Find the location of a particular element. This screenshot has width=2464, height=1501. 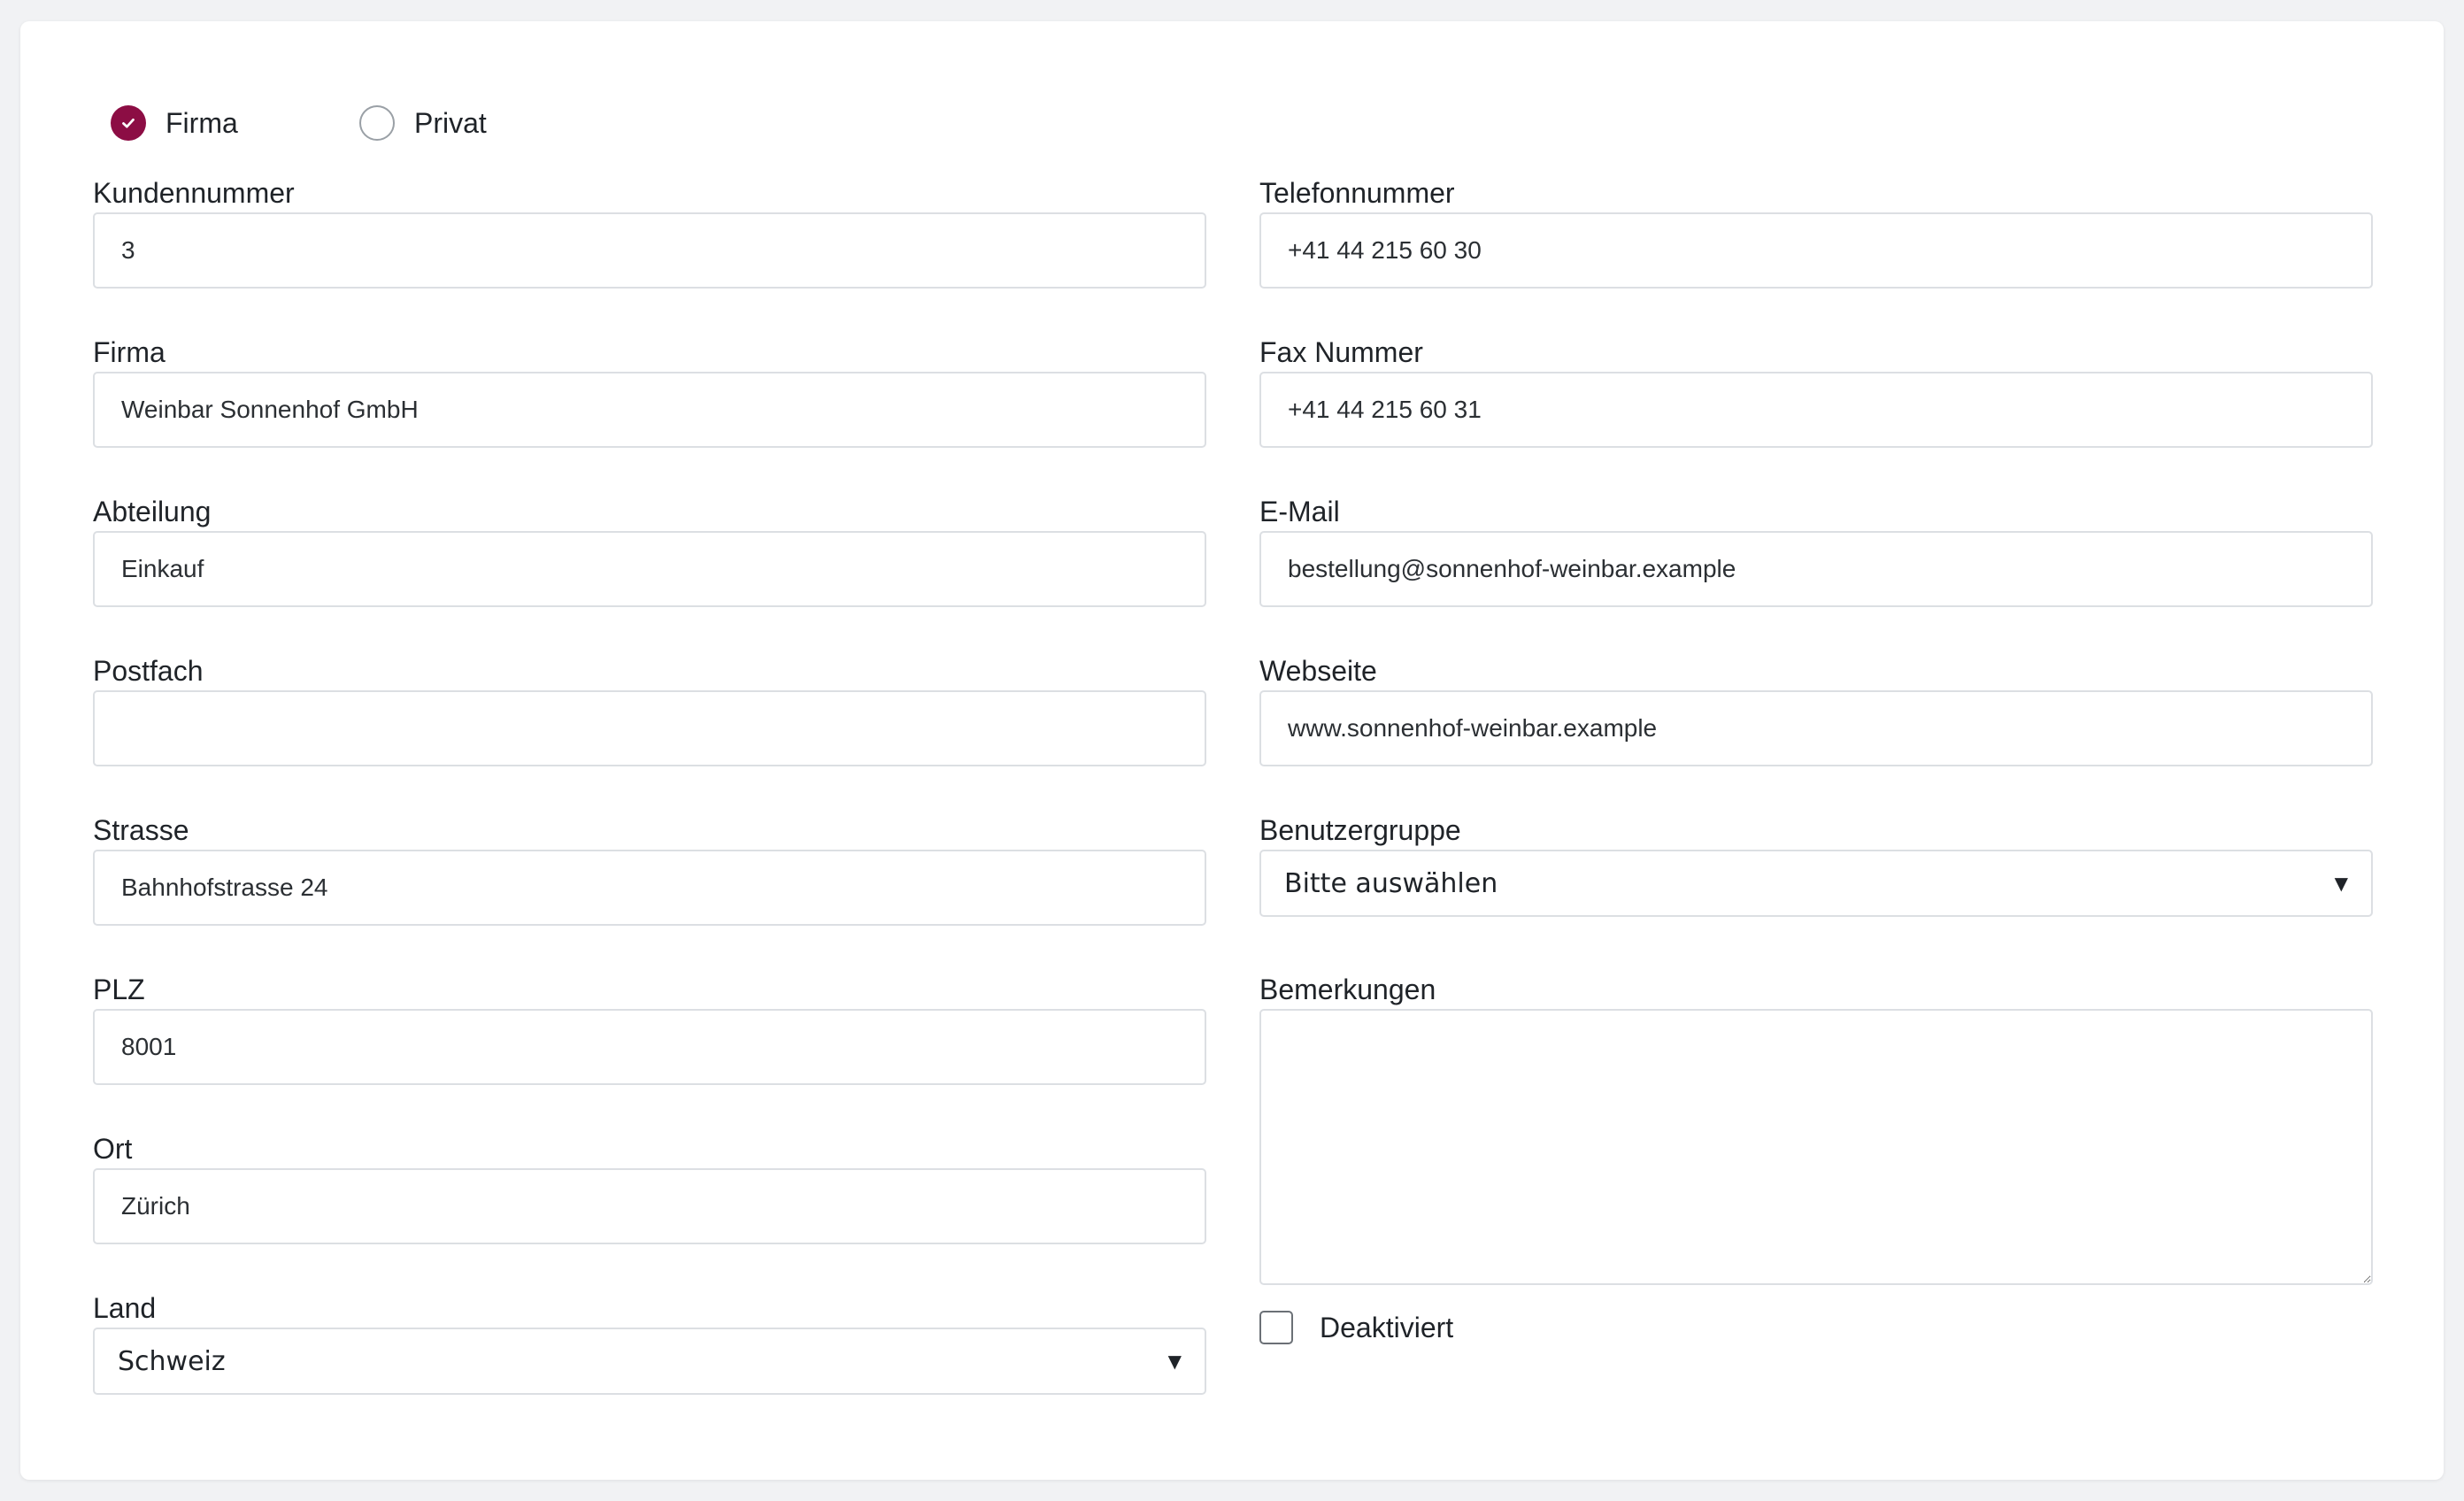

abteilung-label: Abteilung is located at coordinates (153, 511).